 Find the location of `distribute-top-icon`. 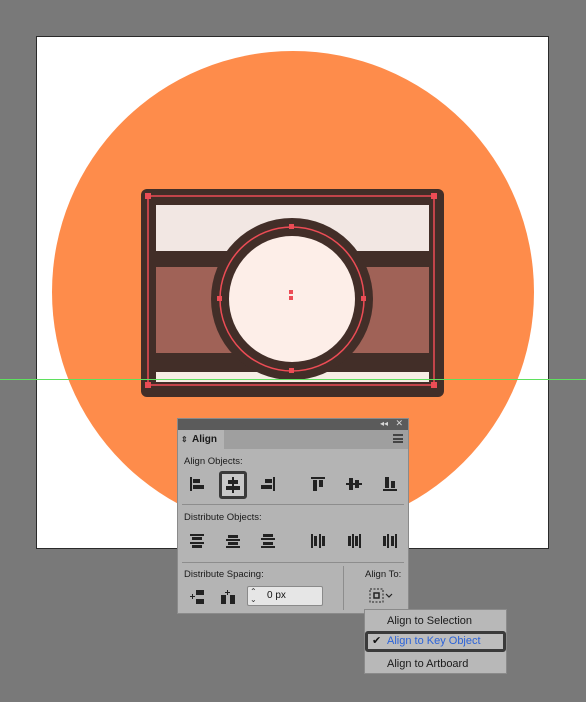

distribute-top-icon is located at coordinates (197, 541).